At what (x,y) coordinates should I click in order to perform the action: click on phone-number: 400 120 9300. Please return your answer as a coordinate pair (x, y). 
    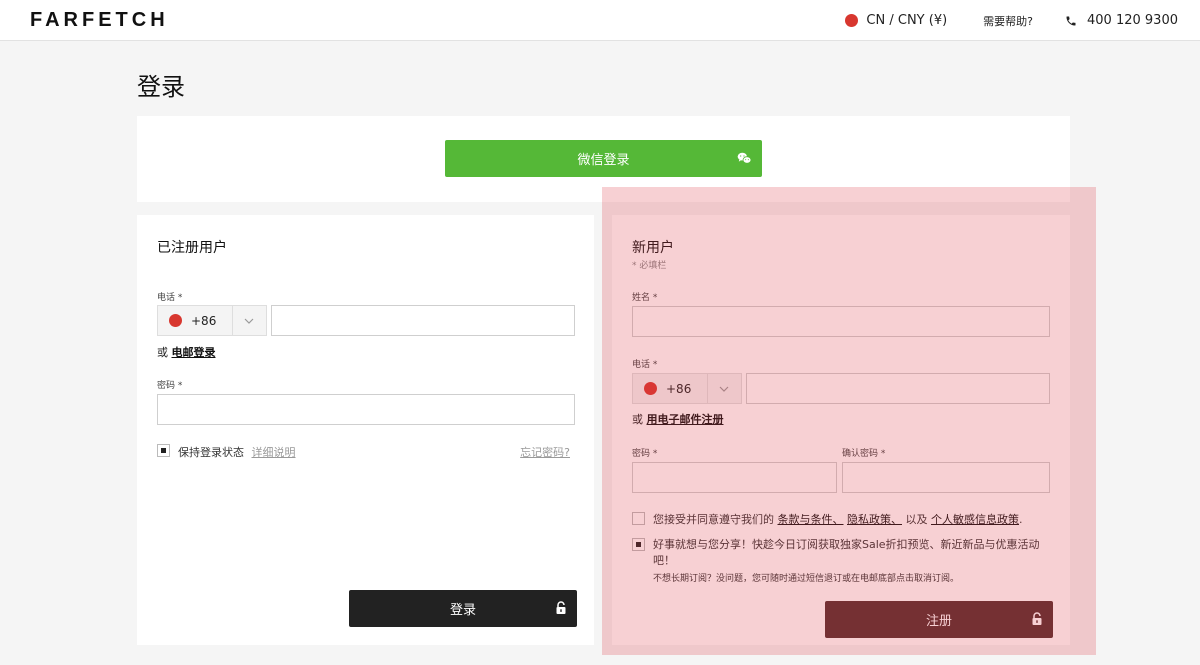
    Looking at the image, I should click on (1132, 20).